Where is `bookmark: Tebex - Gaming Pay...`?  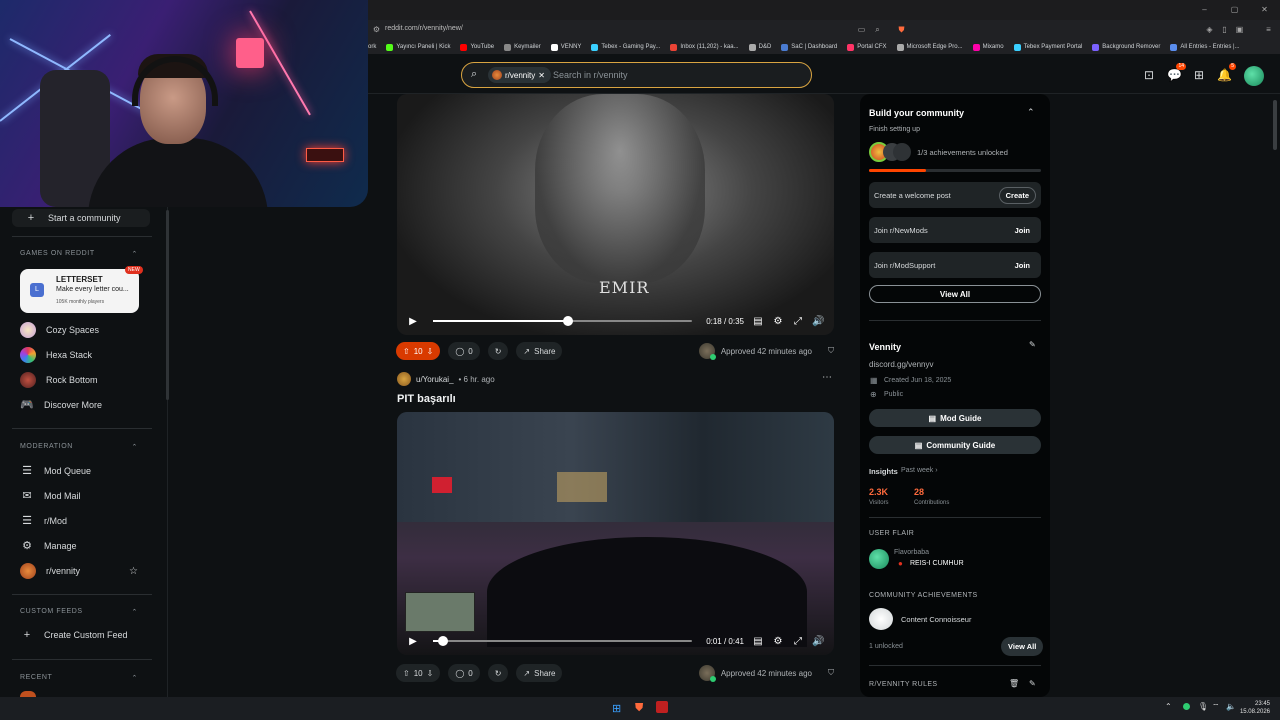 bookmark: Tebex - Gaming Pay... is located at coordinates (625, 47).